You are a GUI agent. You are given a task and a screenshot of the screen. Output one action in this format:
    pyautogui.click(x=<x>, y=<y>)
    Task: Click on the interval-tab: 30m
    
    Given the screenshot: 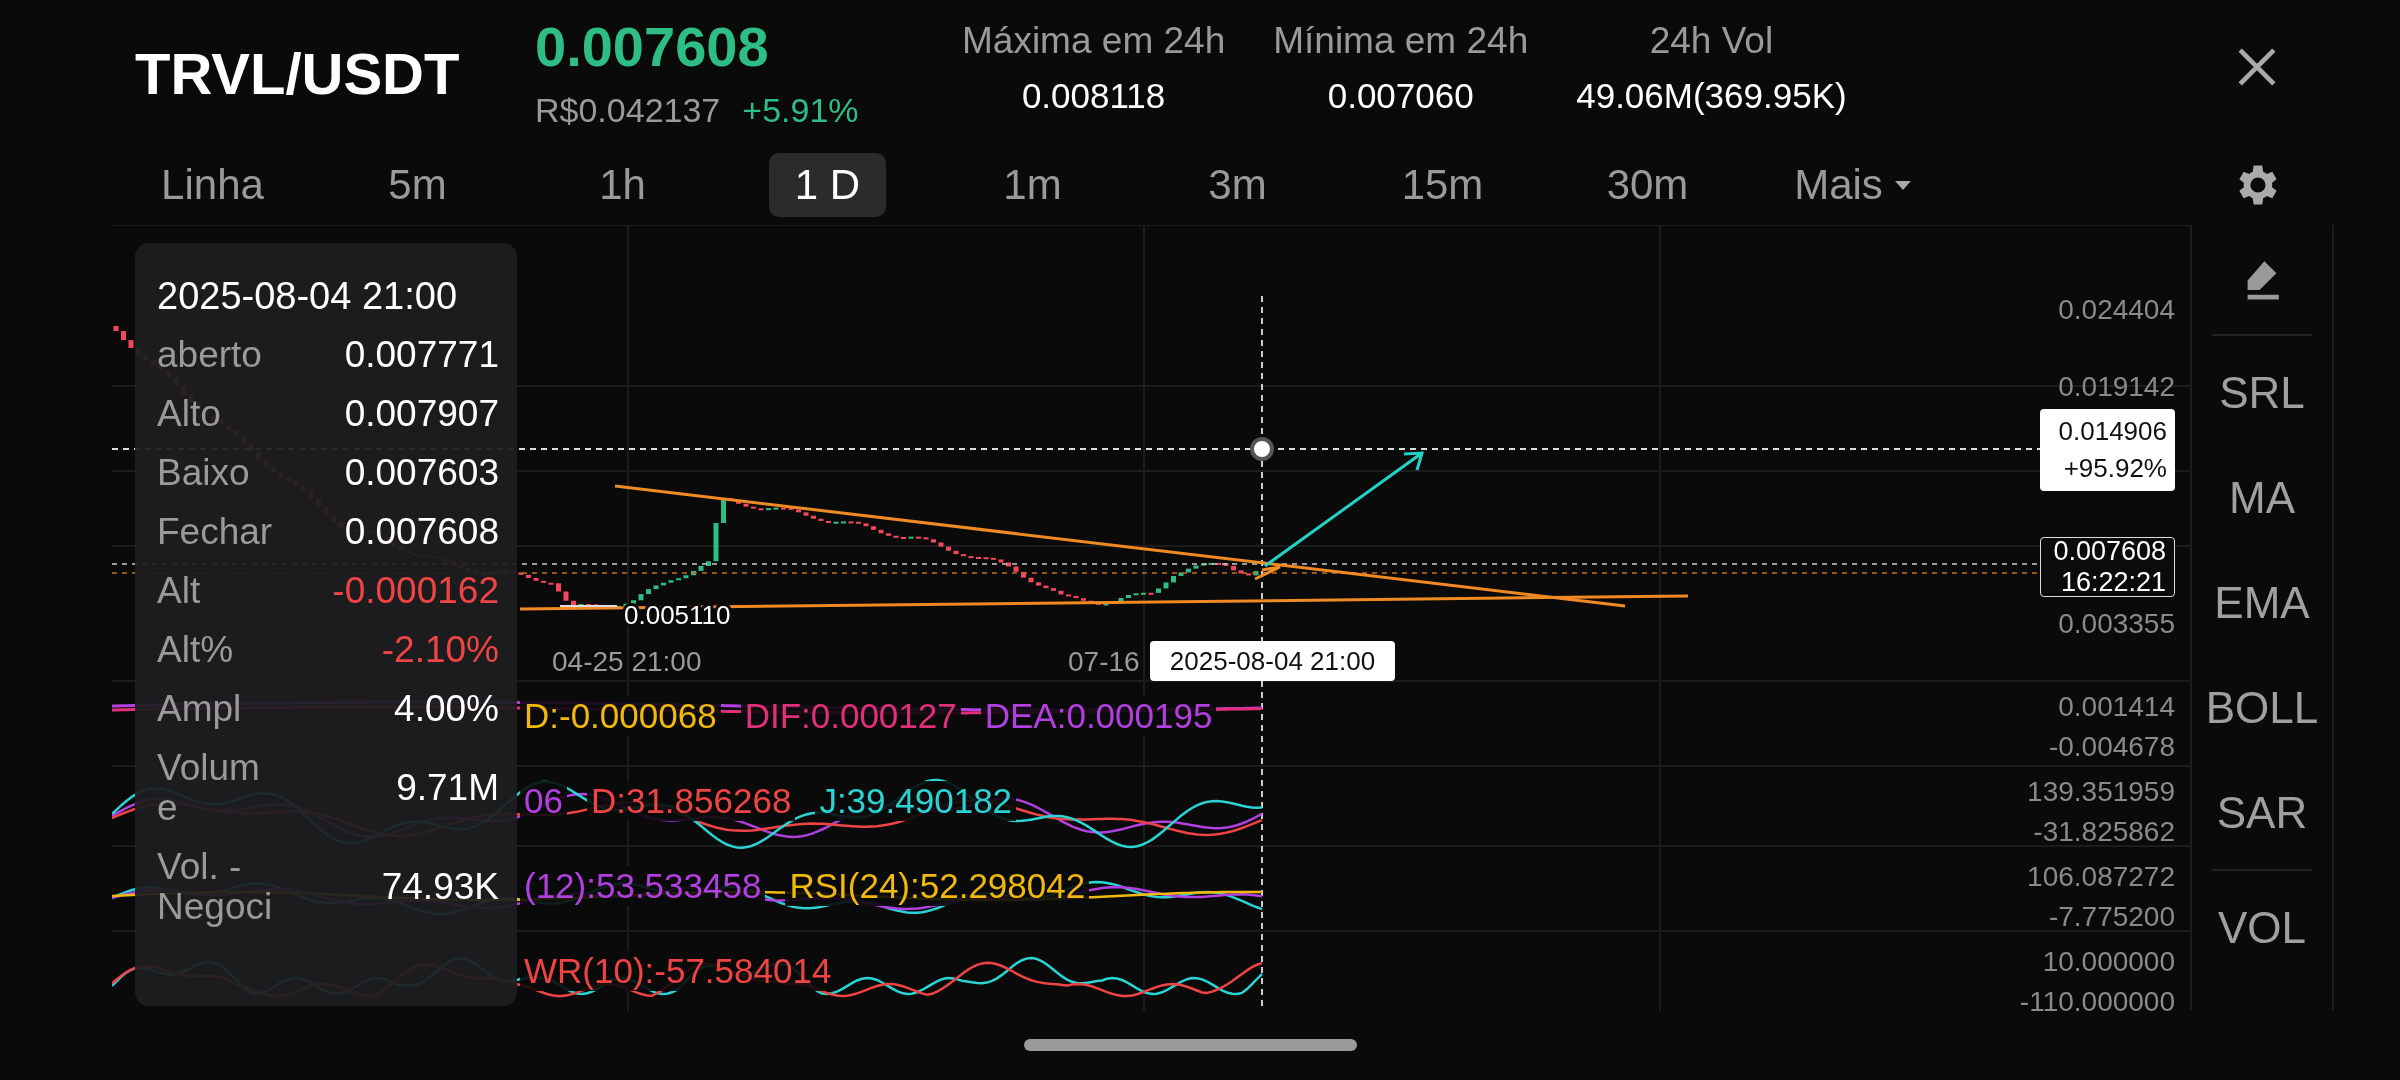 What is the action you would take?
    pyautogui.click(x=1647, y=185)
    